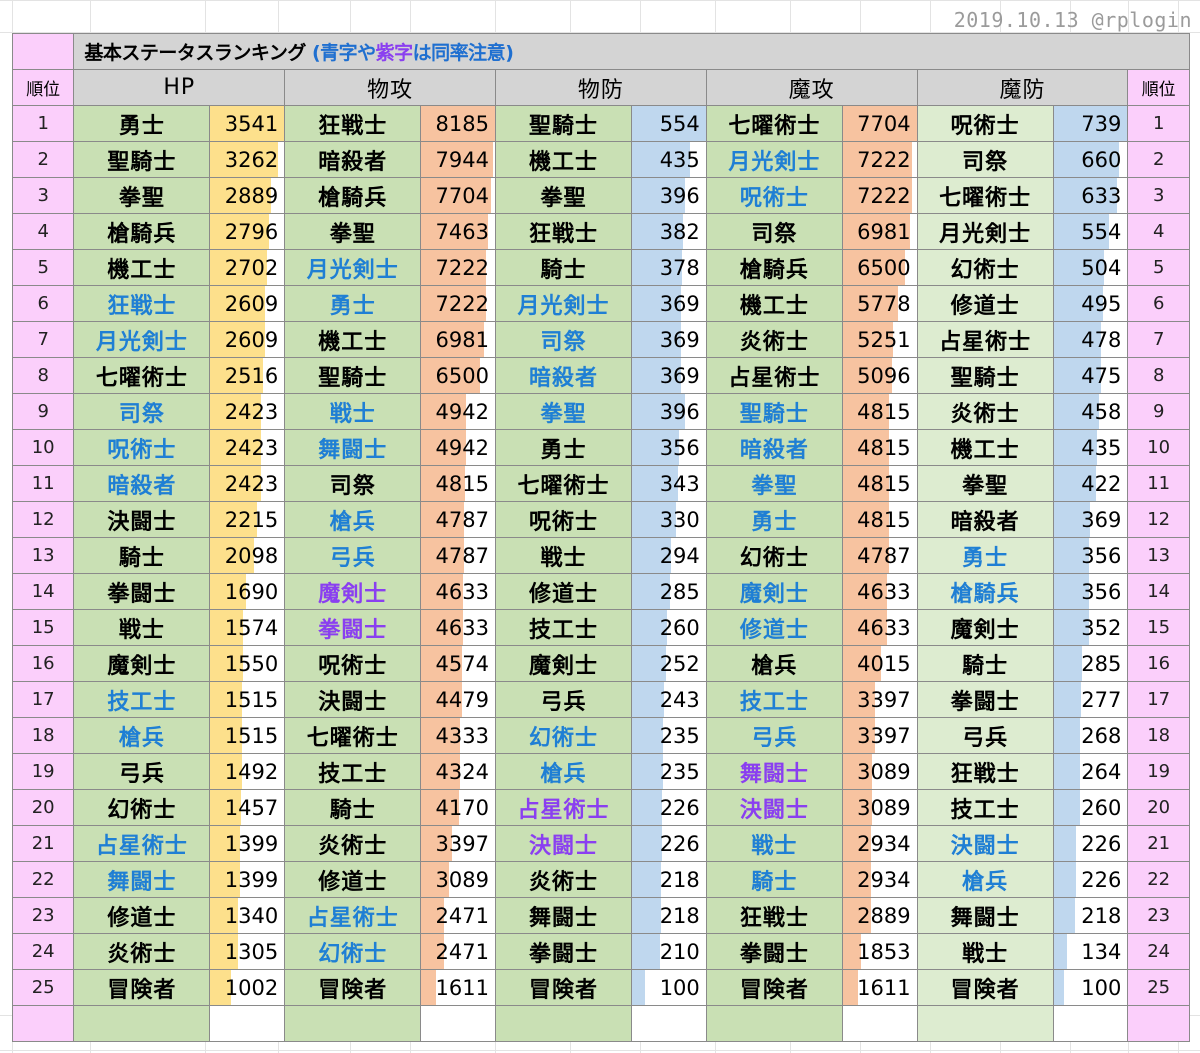 The height and width of the screenshot is (1053, 1200). I want to click on rank-cell-right: 19, so click(1158, 771).